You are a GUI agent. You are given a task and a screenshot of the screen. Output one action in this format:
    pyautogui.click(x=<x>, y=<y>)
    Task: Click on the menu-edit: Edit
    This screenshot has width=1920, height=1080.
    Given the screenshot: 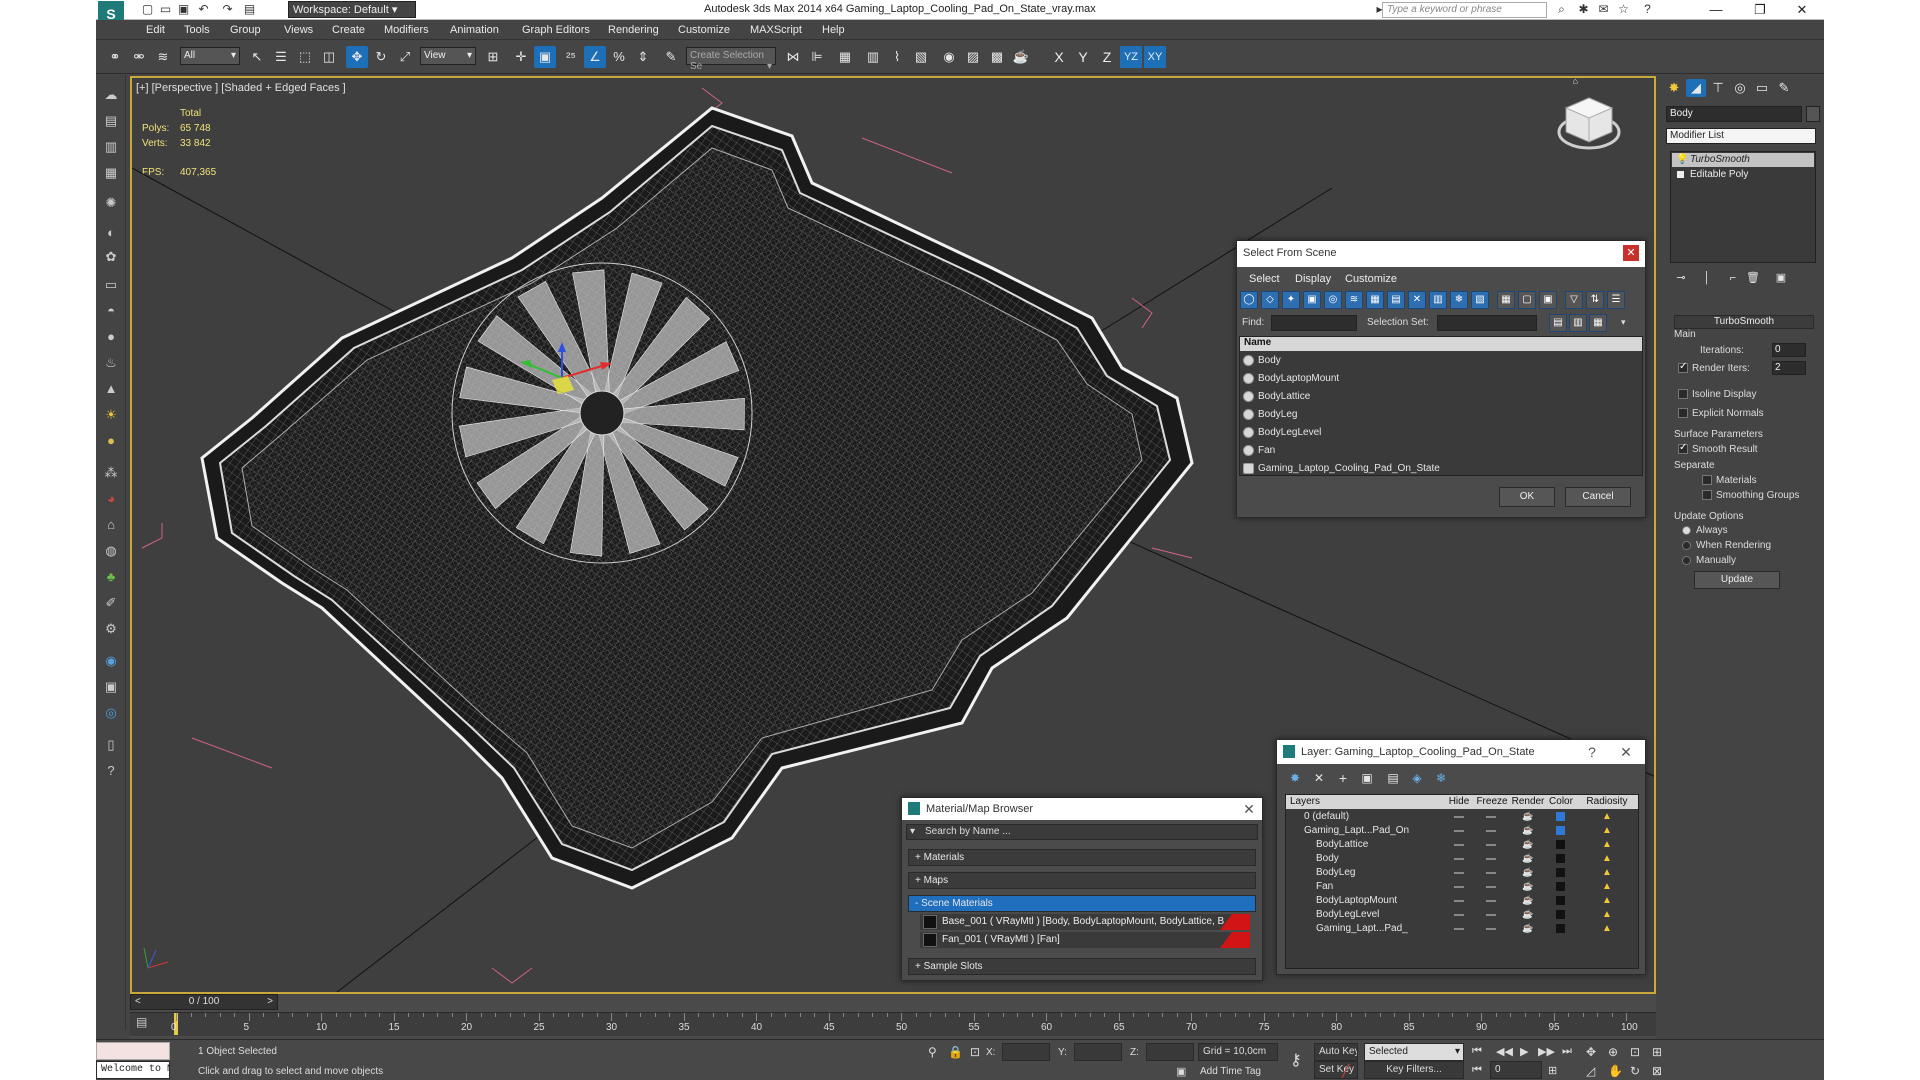 What is the action you would take?
    pyautogui.click(x=155, y=30)
    